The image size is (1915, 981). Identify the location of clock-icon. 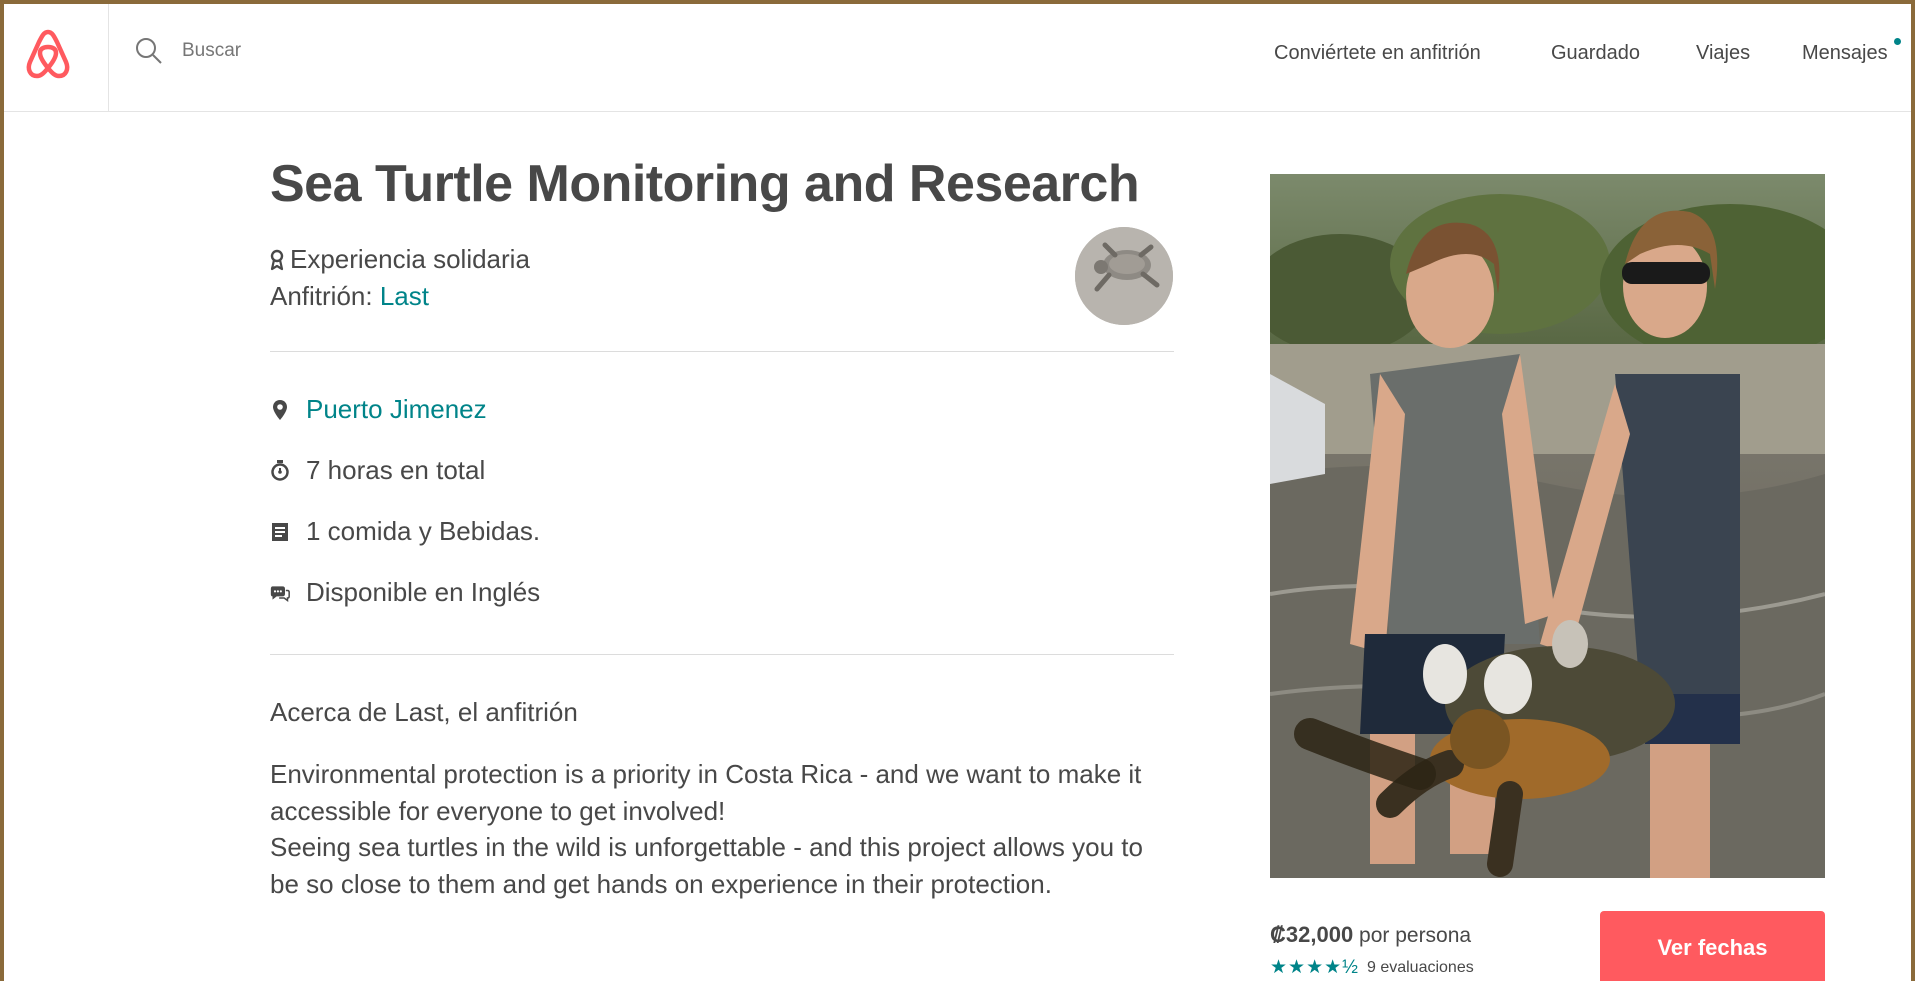
(280, 470).